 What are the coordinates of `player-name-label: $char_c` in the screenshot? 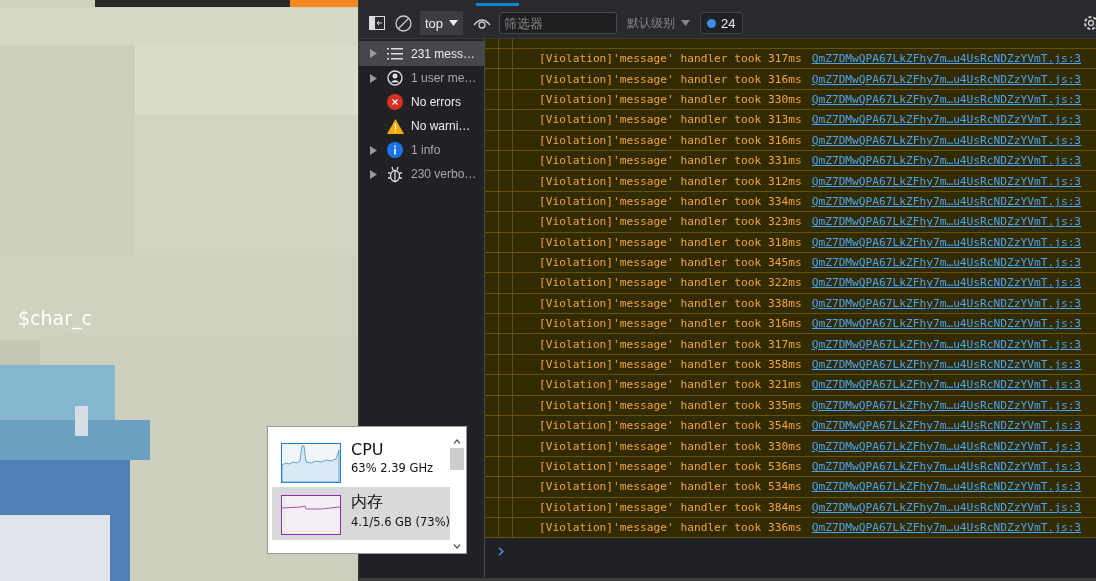 It's located at (55, 318).